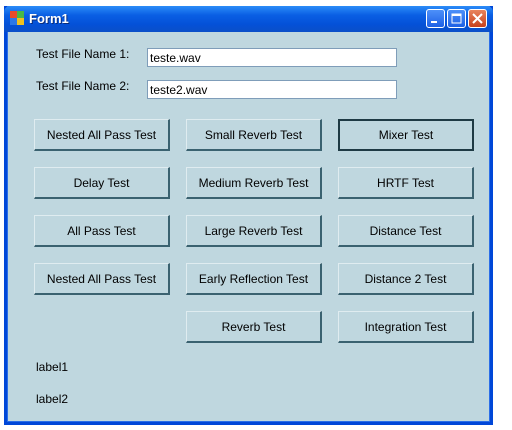 The height and width of the screenshot is (430, 512). I want to click on window-title: Form1, so click(49, 18).